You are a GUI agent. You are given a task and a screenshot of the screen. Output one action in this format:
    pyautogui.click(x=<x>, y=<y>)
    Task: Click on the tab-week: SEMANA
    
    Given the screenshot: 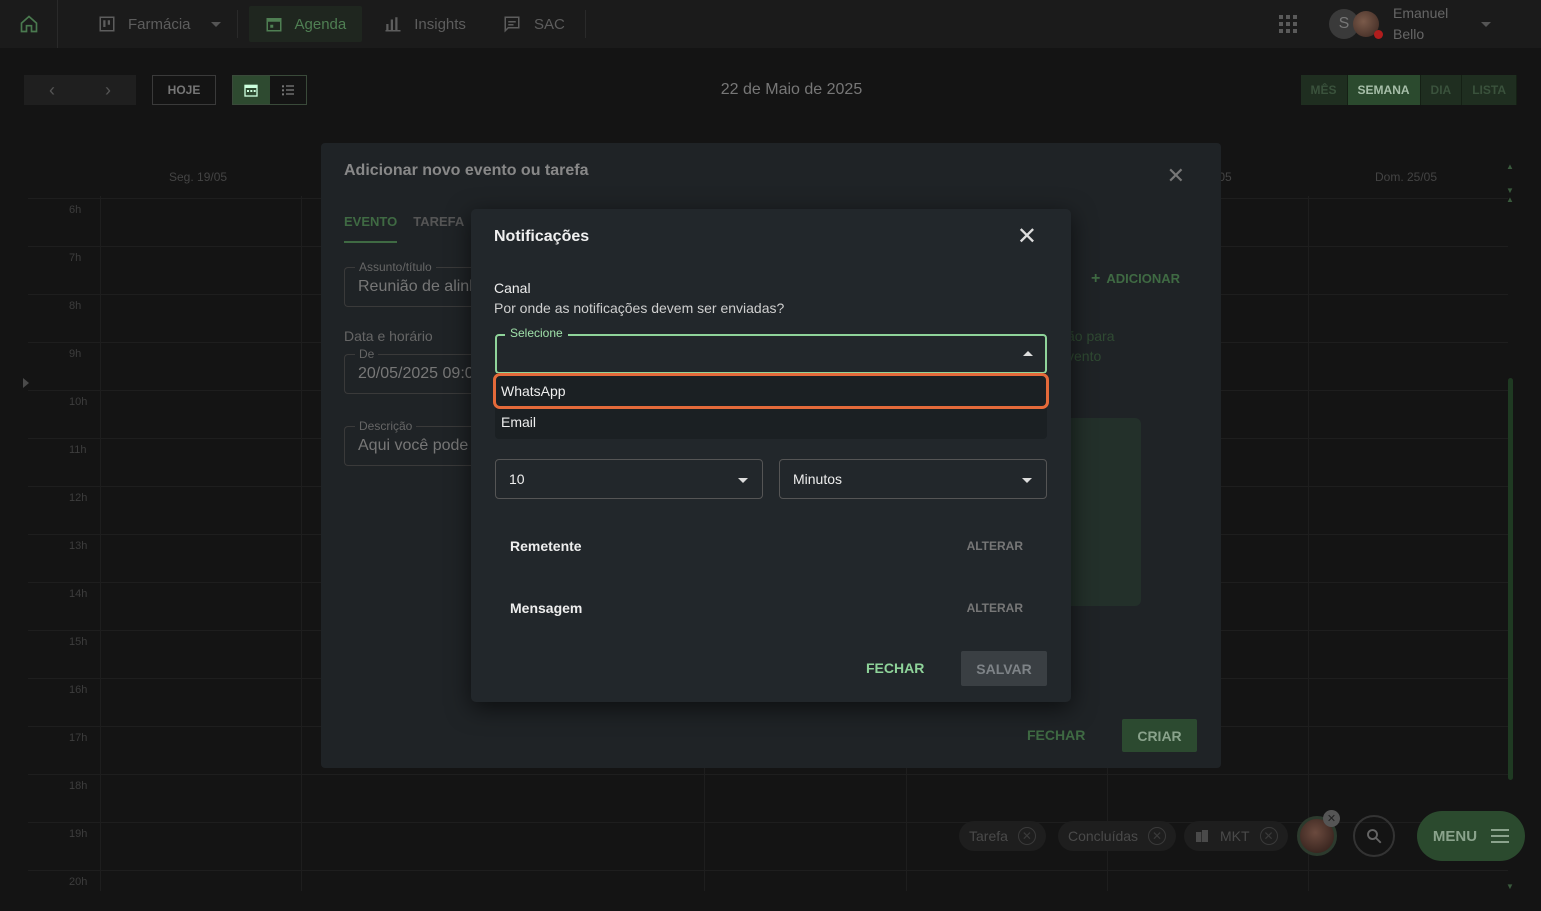 What is the action you would take?
    pyautogui.click(x=1384, y=90)
    